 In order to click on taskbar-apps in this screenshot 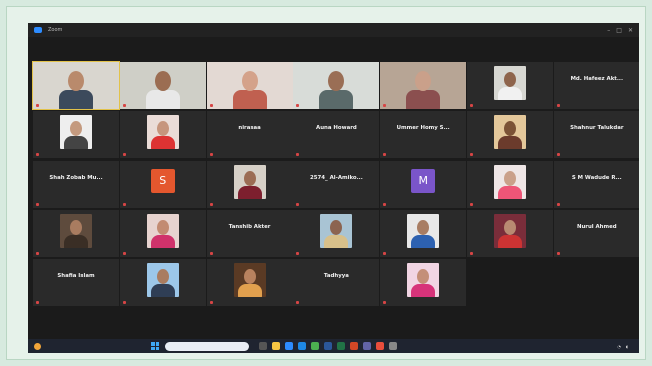, I will do `click(328, 346)`.